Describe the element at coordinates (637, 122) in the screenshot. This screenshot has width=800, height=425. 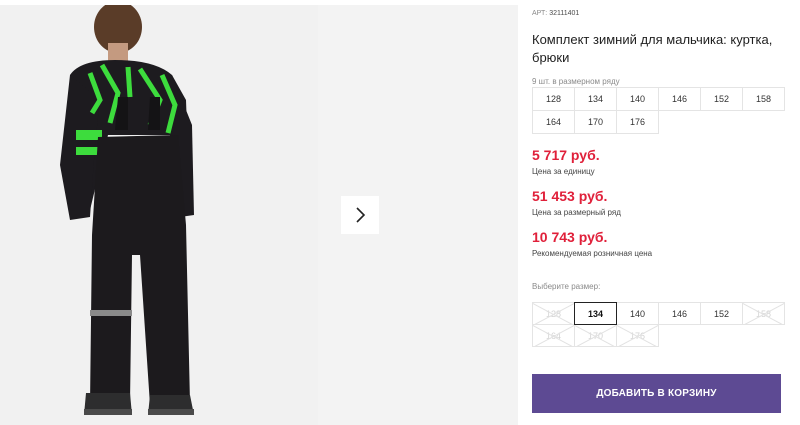
I see `pack-size: 176` at that location.